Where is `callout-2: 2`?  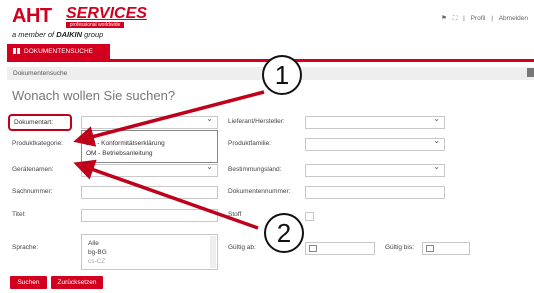
callout-2: 2 is located at coordinates (284, 233).